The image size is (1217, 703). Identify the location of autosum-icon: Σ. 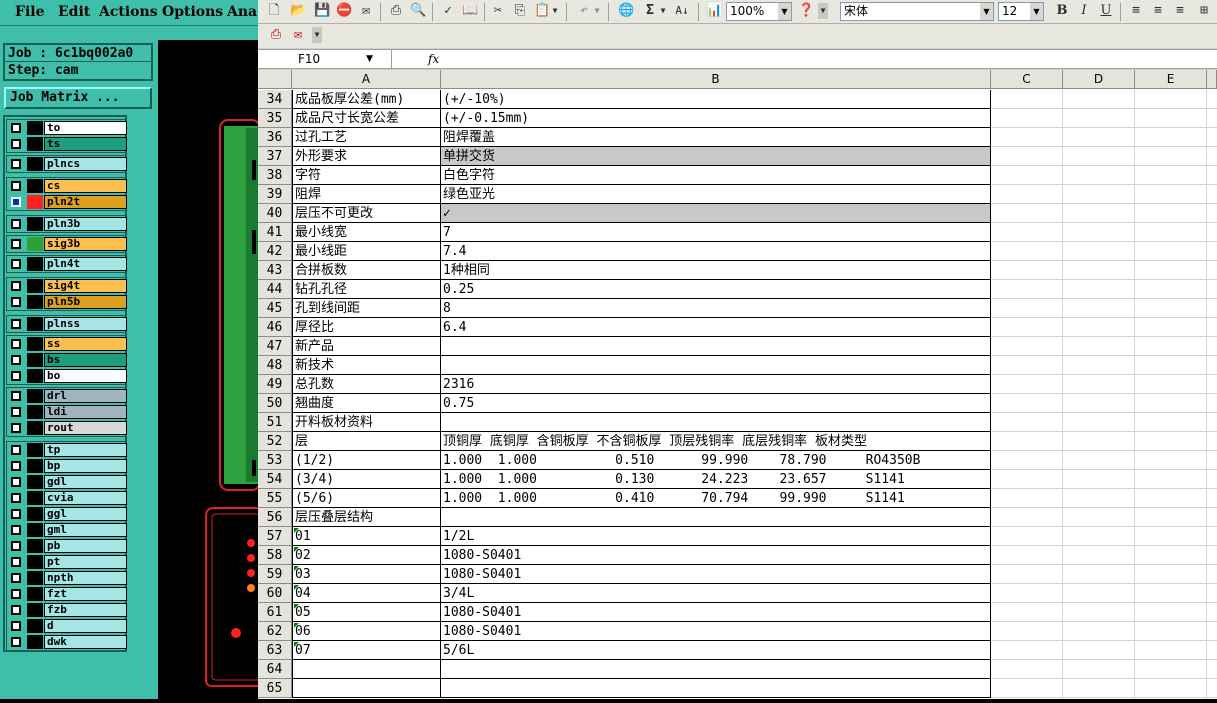
(650, 11).